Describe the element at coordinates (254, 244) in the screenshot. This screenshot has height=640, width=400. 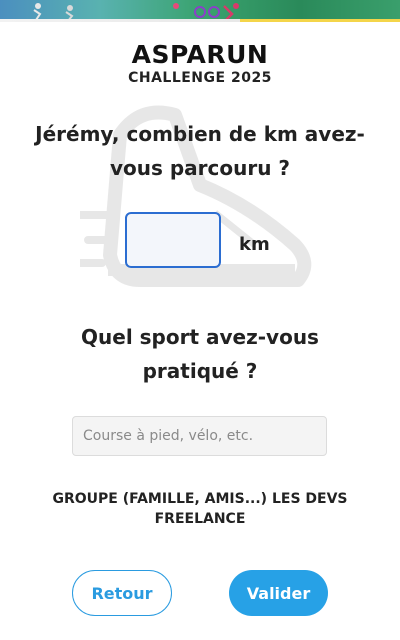
I see `distance-unit-label: km` at that location.